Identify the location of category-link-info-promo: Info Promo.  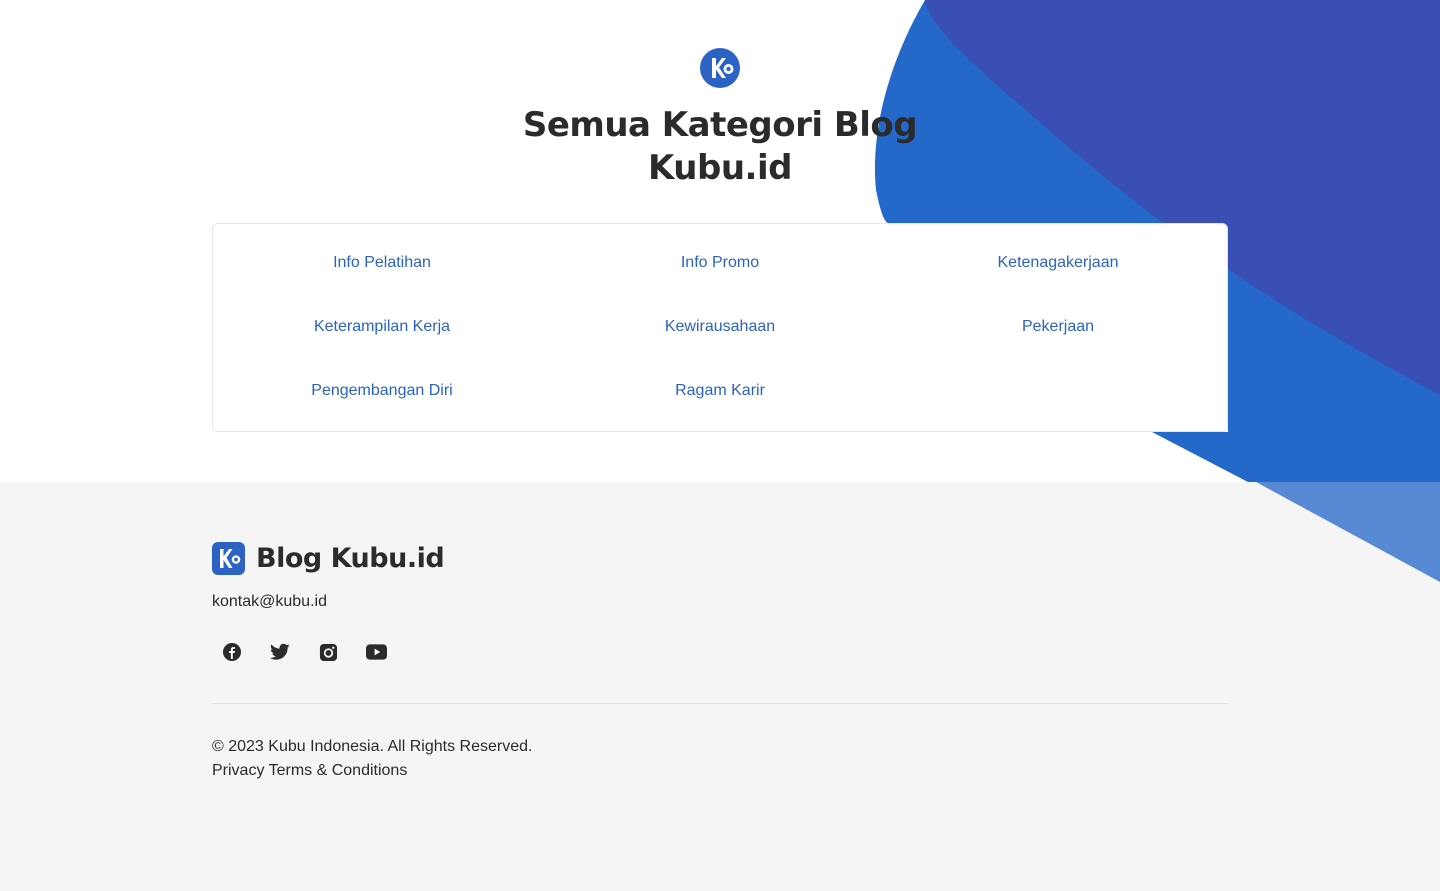
(720, 276).